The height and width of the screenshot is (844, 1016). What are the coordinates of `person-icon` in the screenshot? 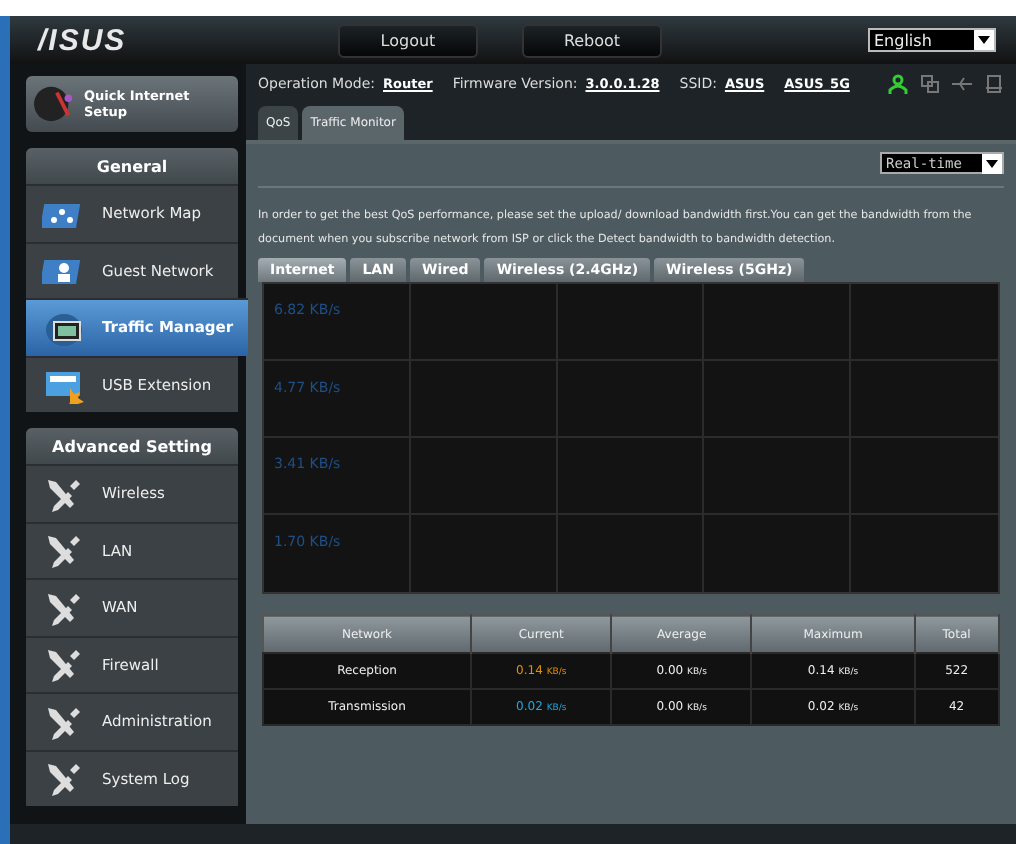 It's located at (898, 84).